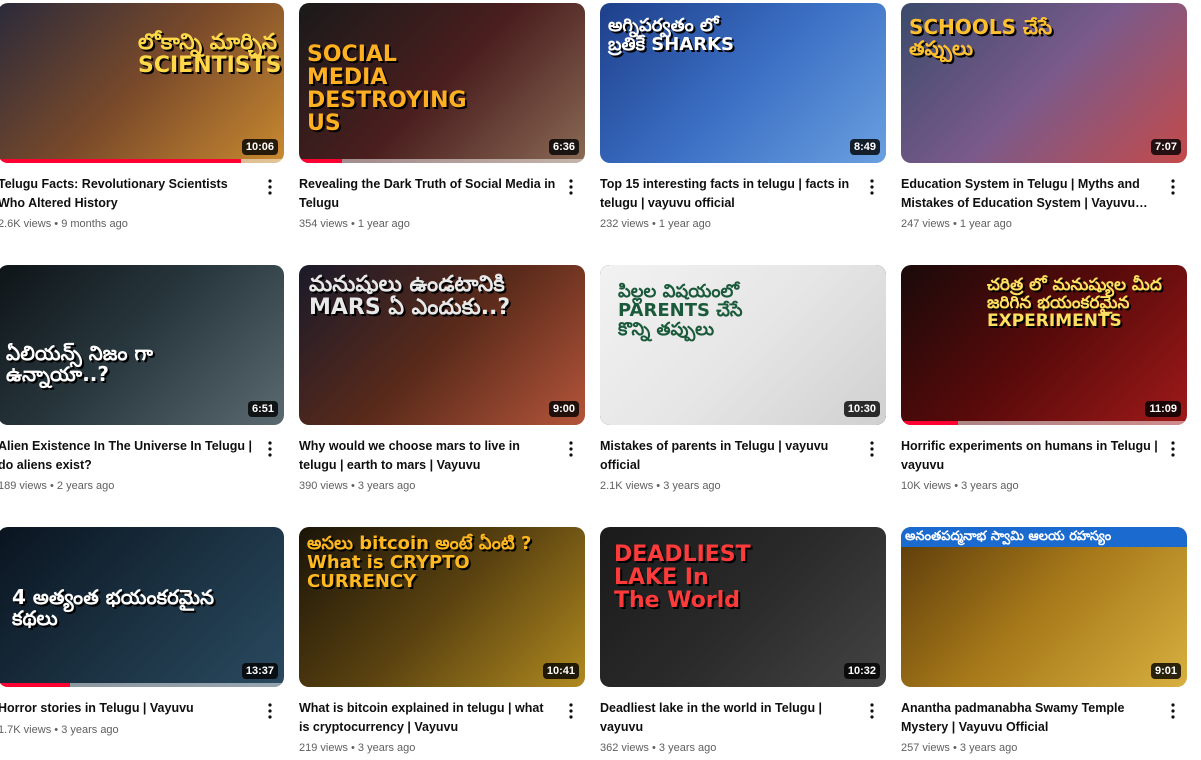 This screenshot has height=760, width=1201. Describe the element at coordinates (128, 730) in the screenshot. I see `video-stats: 1.7K views • 3 years ago` at that location.